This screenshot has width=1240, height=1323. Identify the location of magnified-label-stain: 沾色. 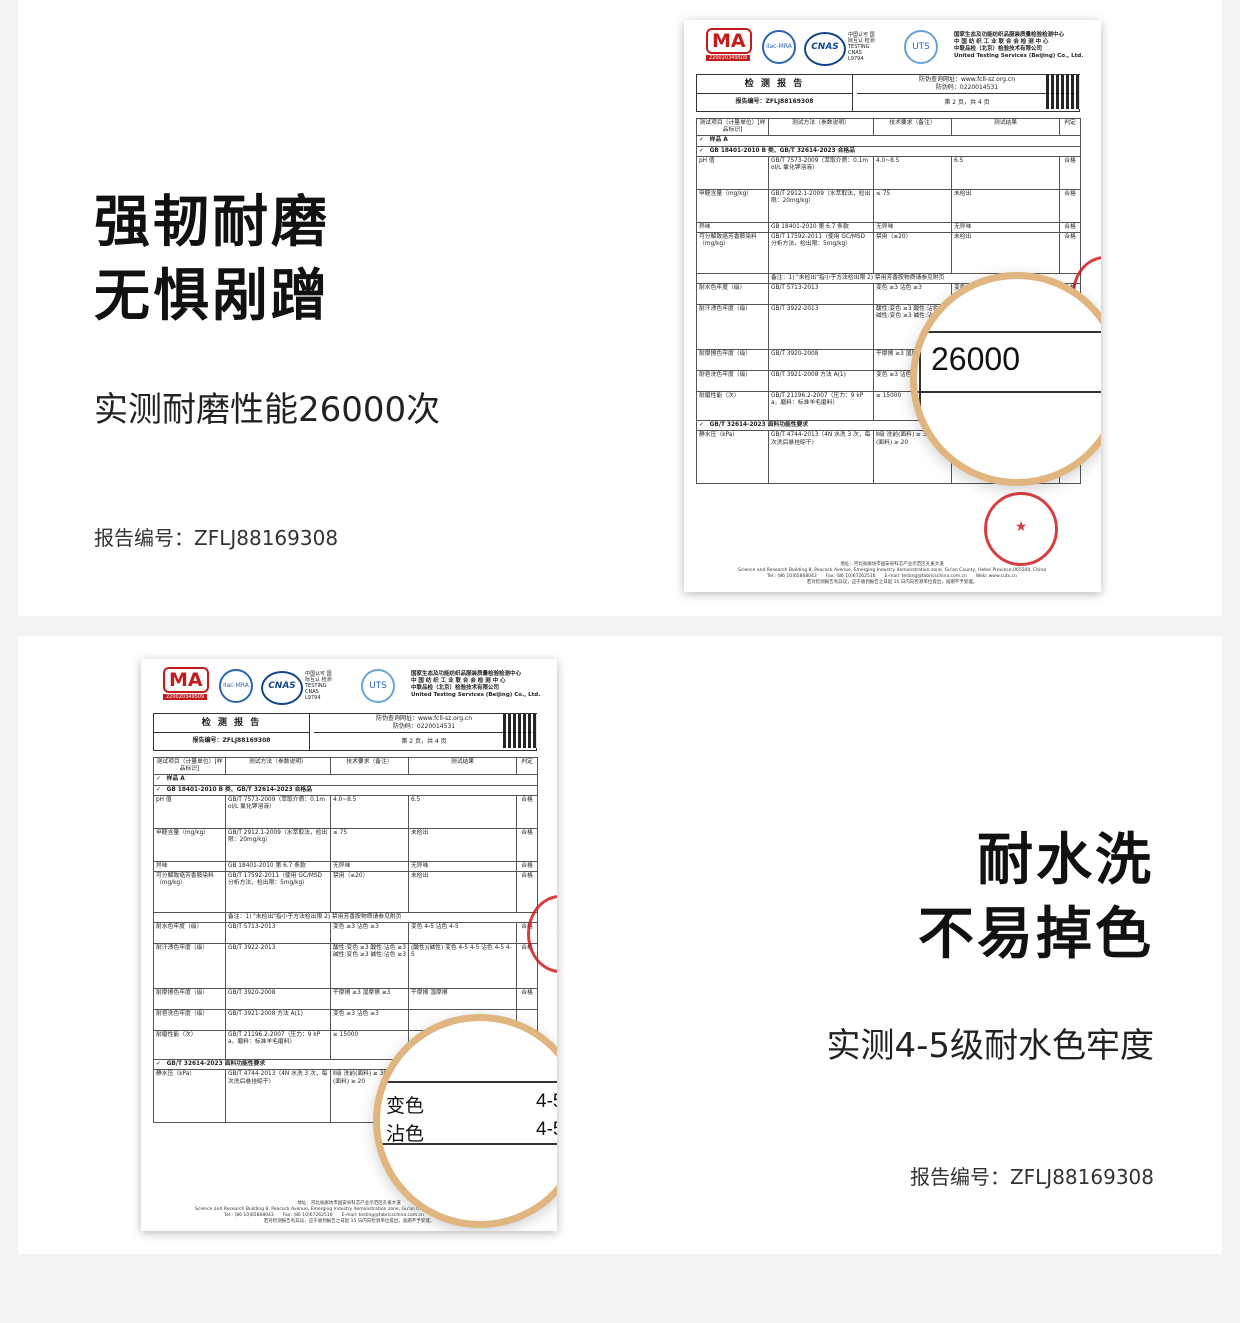
(405, 1134).